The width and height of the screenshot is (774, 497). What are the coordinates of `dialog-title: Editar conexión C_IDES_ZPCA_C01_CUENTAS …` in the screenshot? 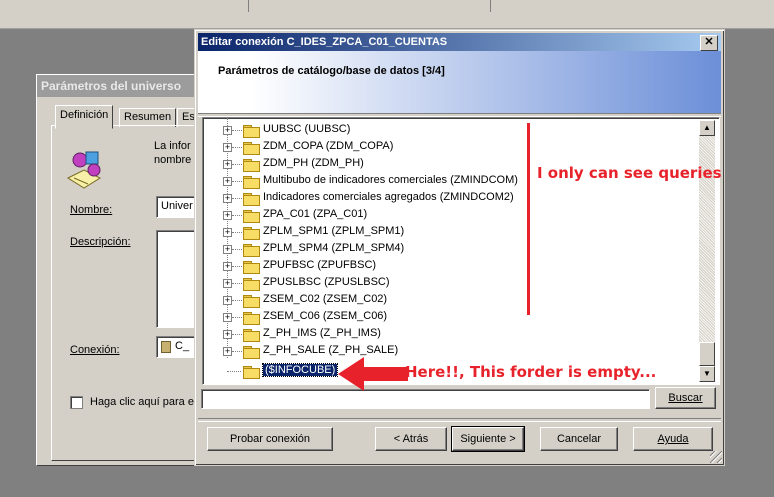 It's located at (459, 42).